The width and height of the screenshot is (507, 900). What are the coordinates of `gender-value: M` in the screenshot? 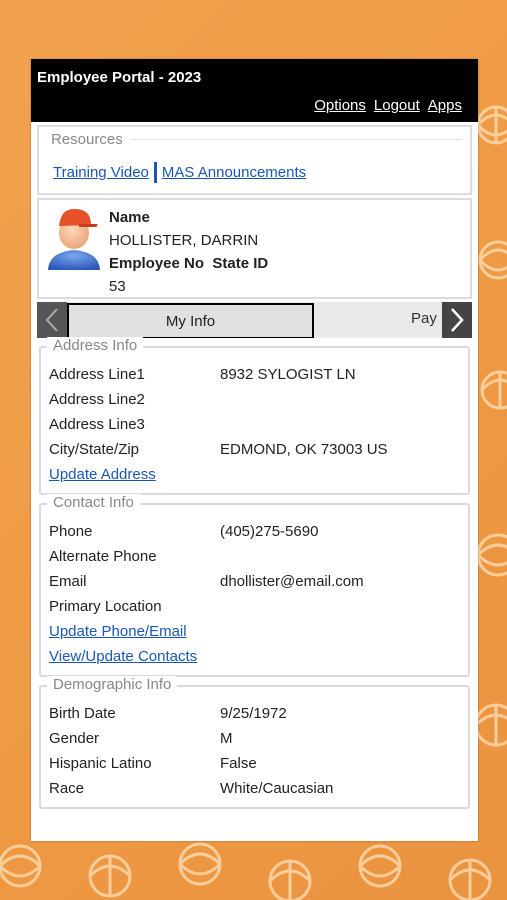 It's located at (226, 738).